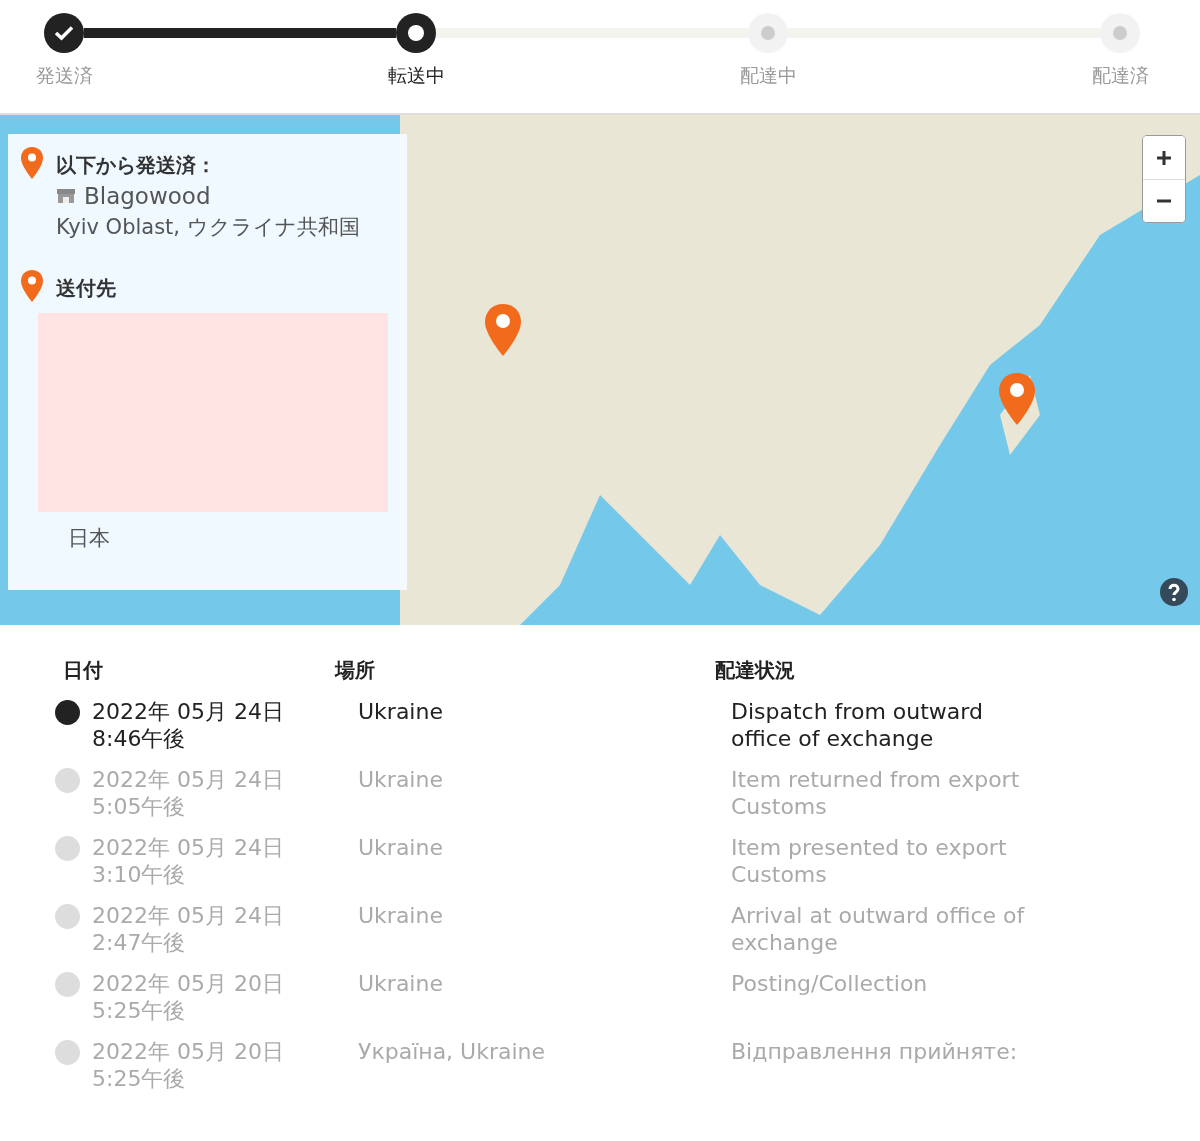 The image size is (1200, 1141). What do you see at coordinates (768, 75) in the screenshot?
I see `step-label: 配達中` at bounding box center [768, 75].